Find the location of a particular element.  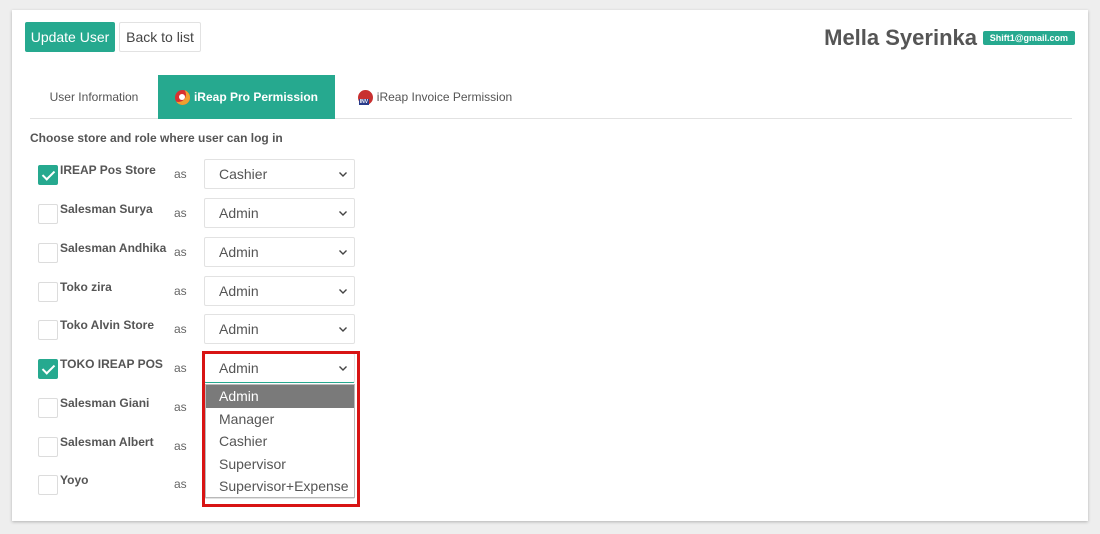

dropdown-option: Supervisor+Expense is located at coordinates (280, 486).